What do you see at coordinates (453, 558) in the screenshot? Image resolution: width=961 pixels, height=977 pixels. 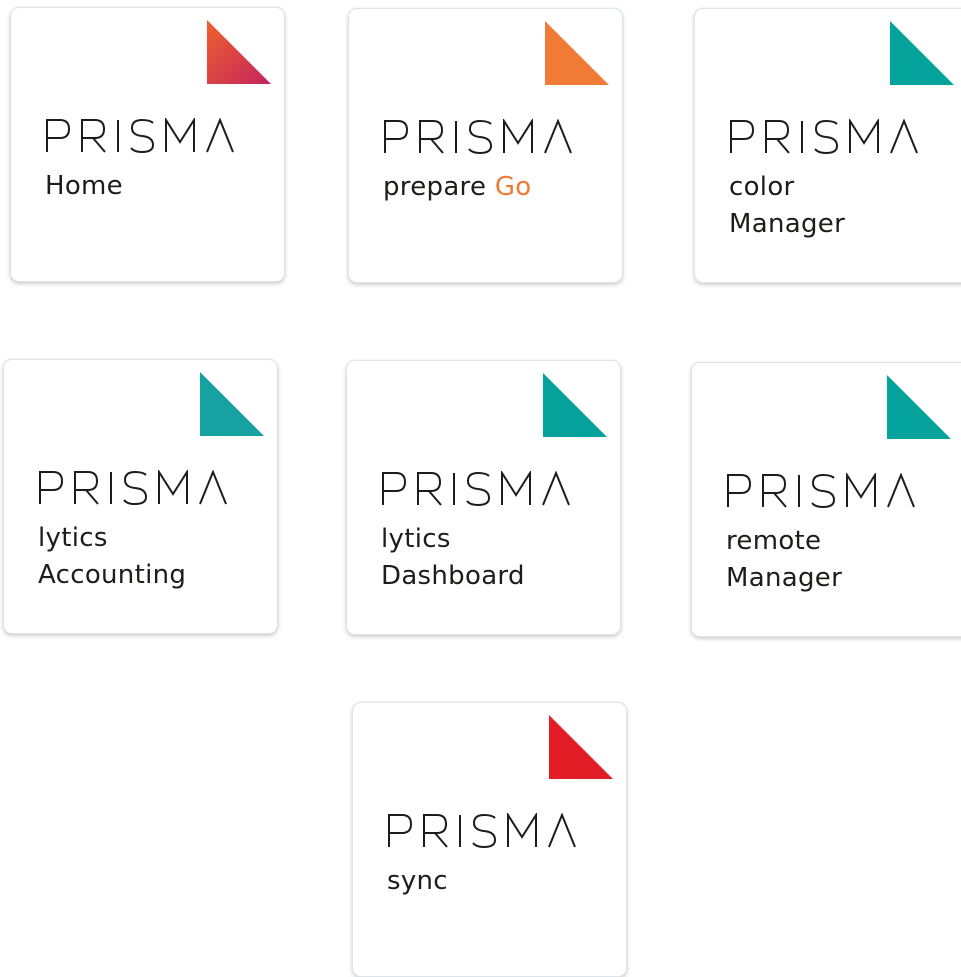 I see `tile-subtitle: lytics Dashboard` at bounding box center [453, 558].